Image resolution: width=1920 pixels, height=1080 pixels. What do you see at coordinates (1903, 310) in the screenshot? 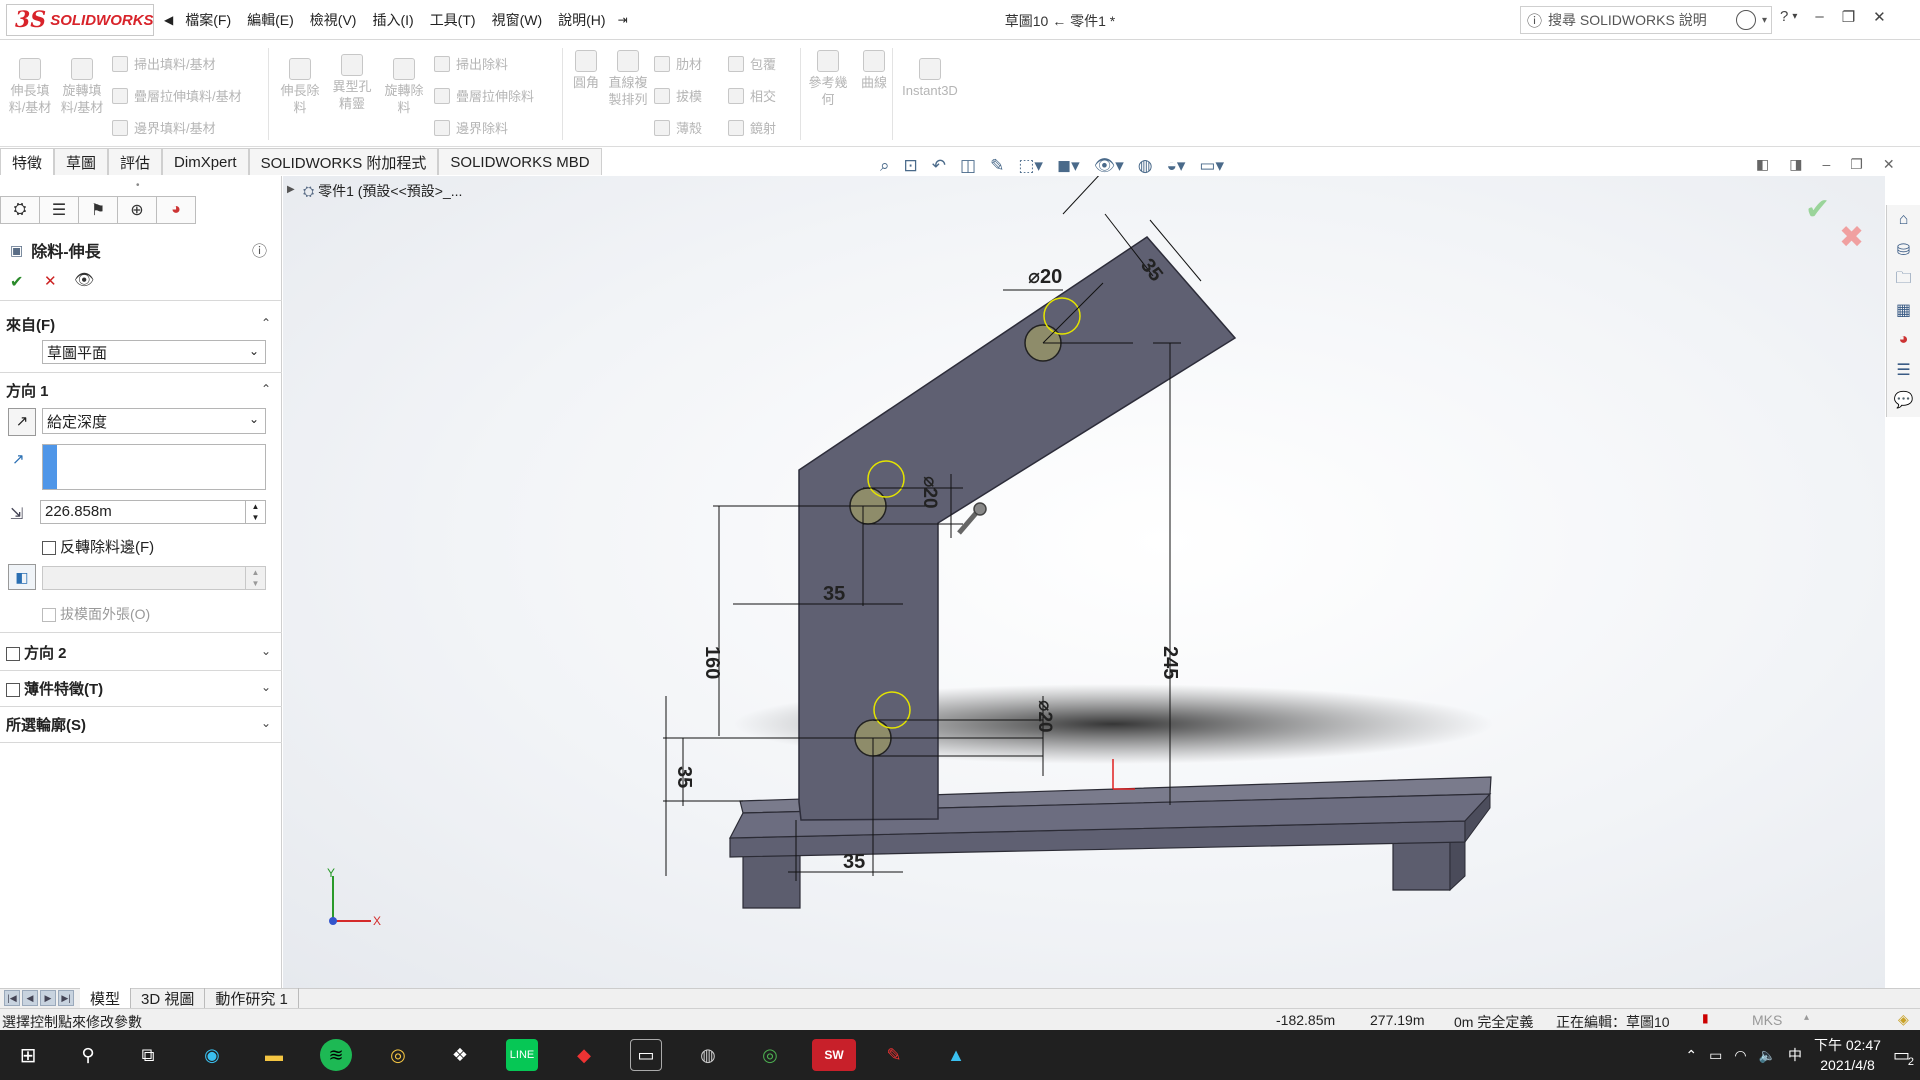
I see `view-palette-icon: ▦` at bounding box center [1903, 310].